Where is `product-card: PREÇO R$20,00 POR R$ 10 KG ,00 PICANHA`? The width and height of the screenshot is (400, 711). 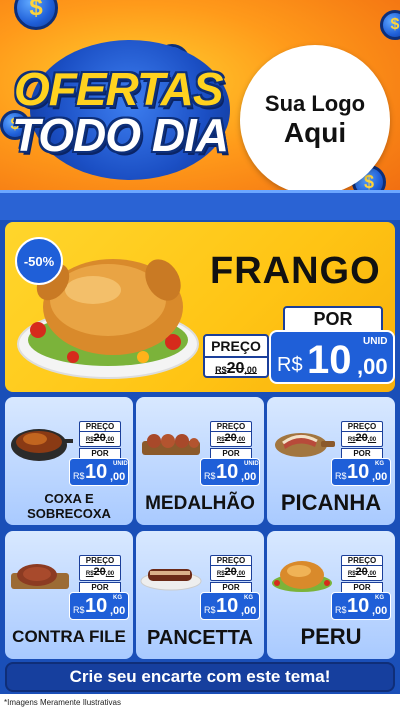
product-card: PREÇO R$20,00 POR R$ 10 KG ,00 PICANHA is located at coordinates (331, 461).